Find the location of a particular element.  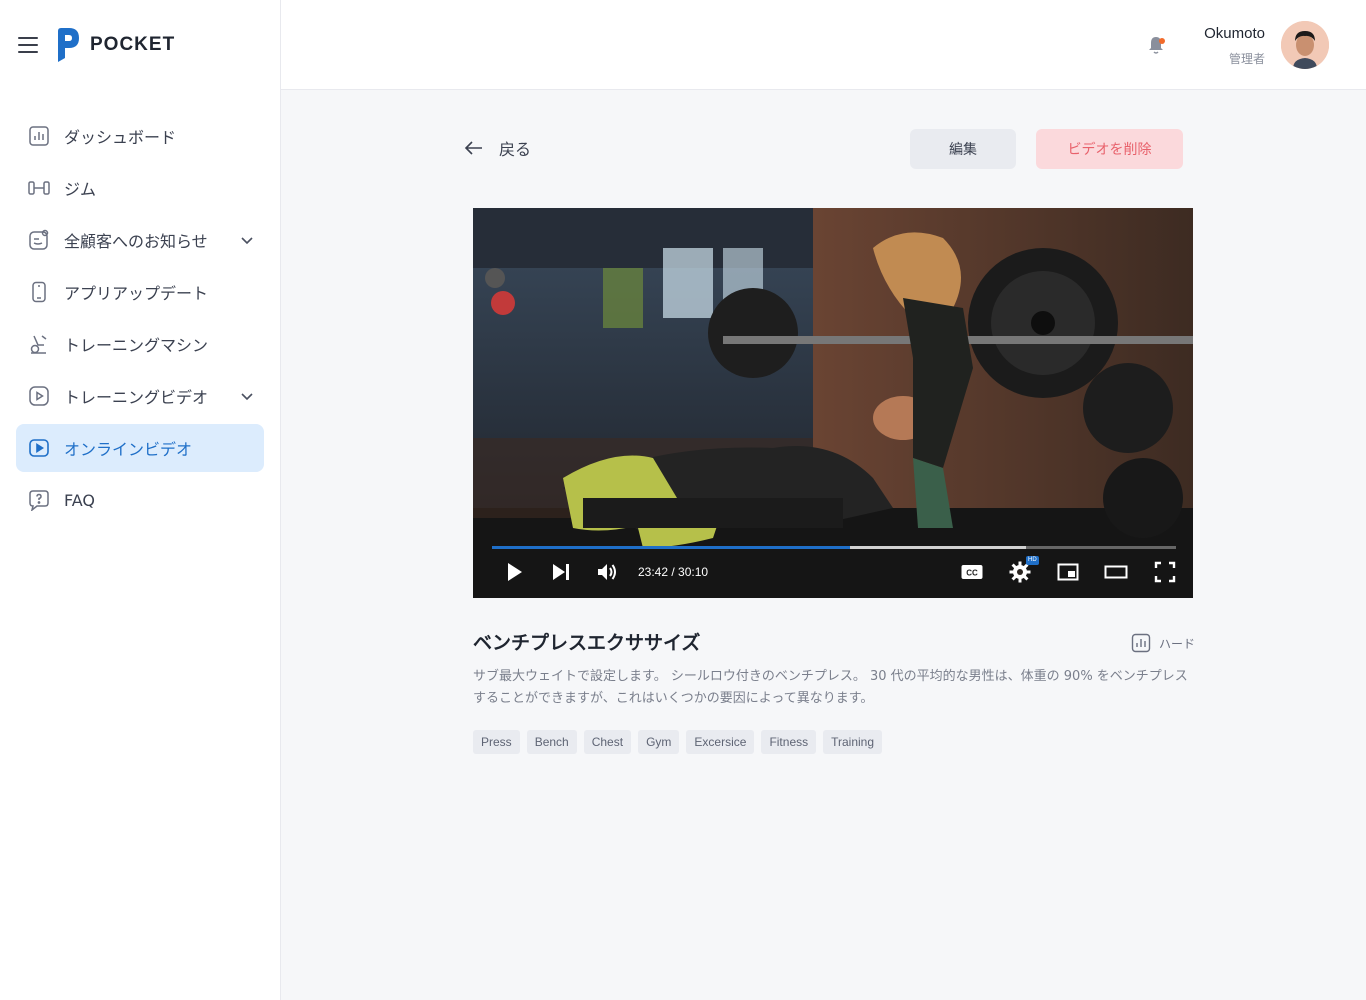

miniplayer-button is located at coordinates (1068, 572).